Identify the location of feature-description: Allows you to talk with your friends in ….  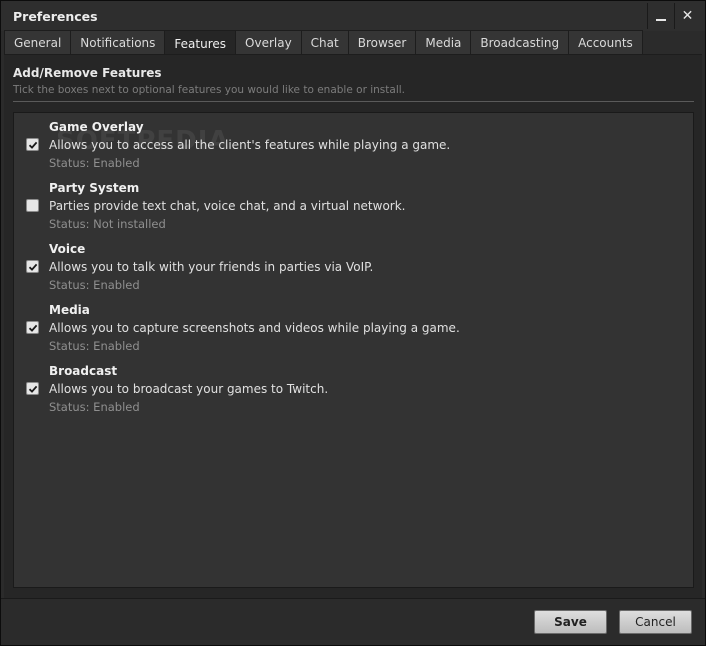
(211, 267).